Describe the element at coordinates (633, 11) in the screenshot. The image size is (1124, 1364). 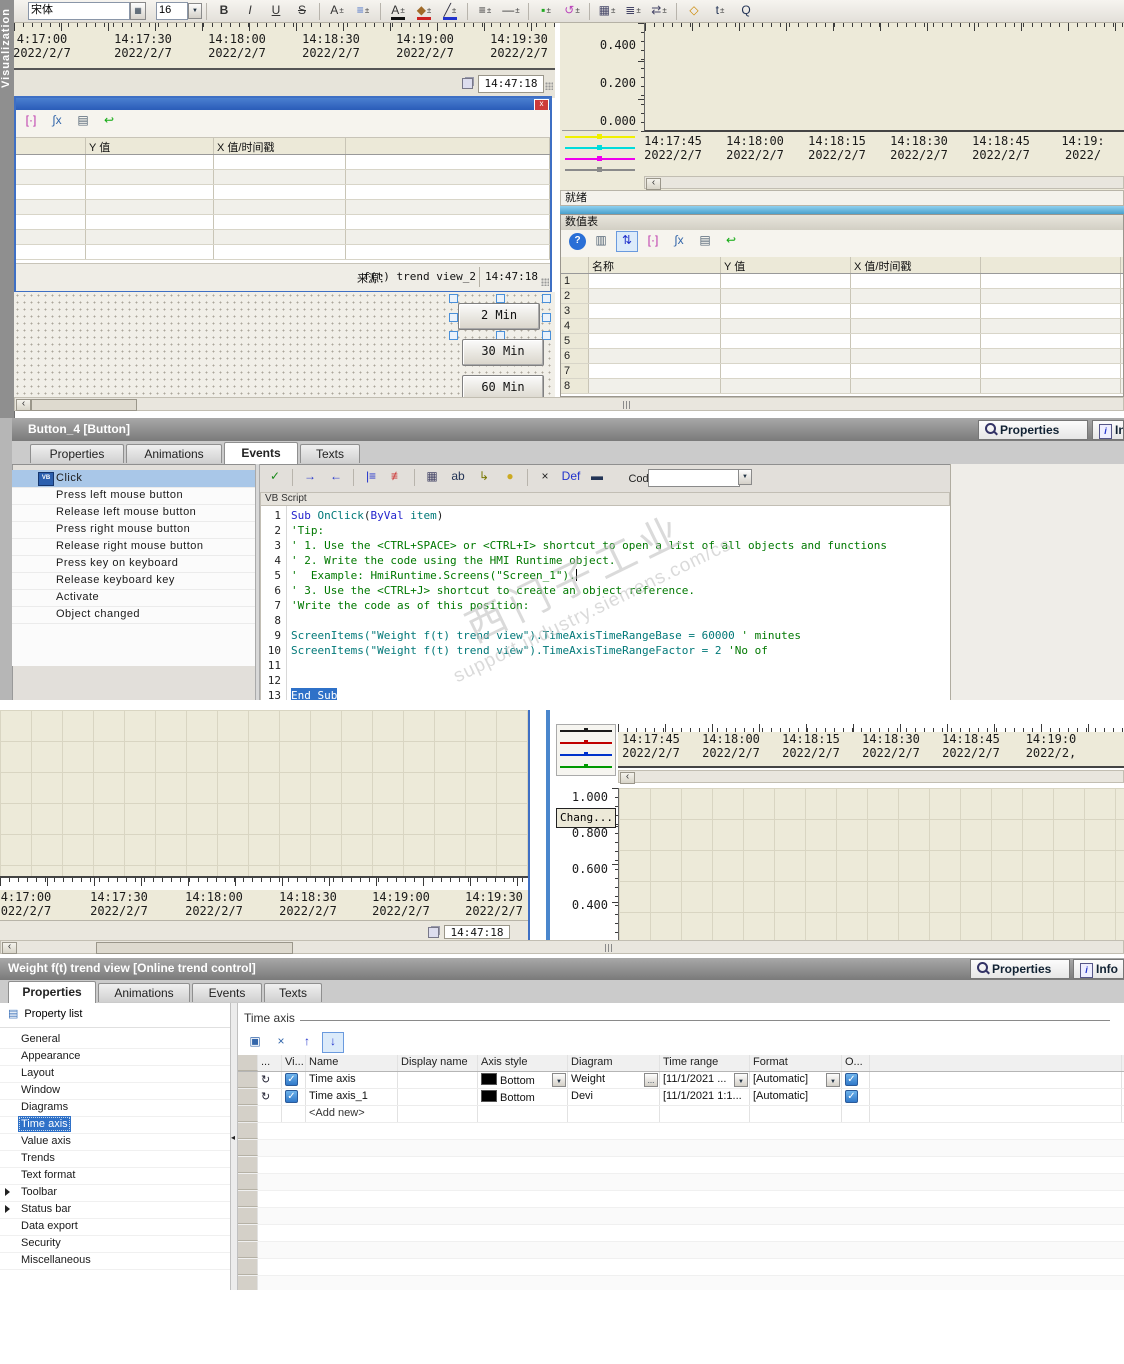
I see `list-icon: ≣±` at that location.